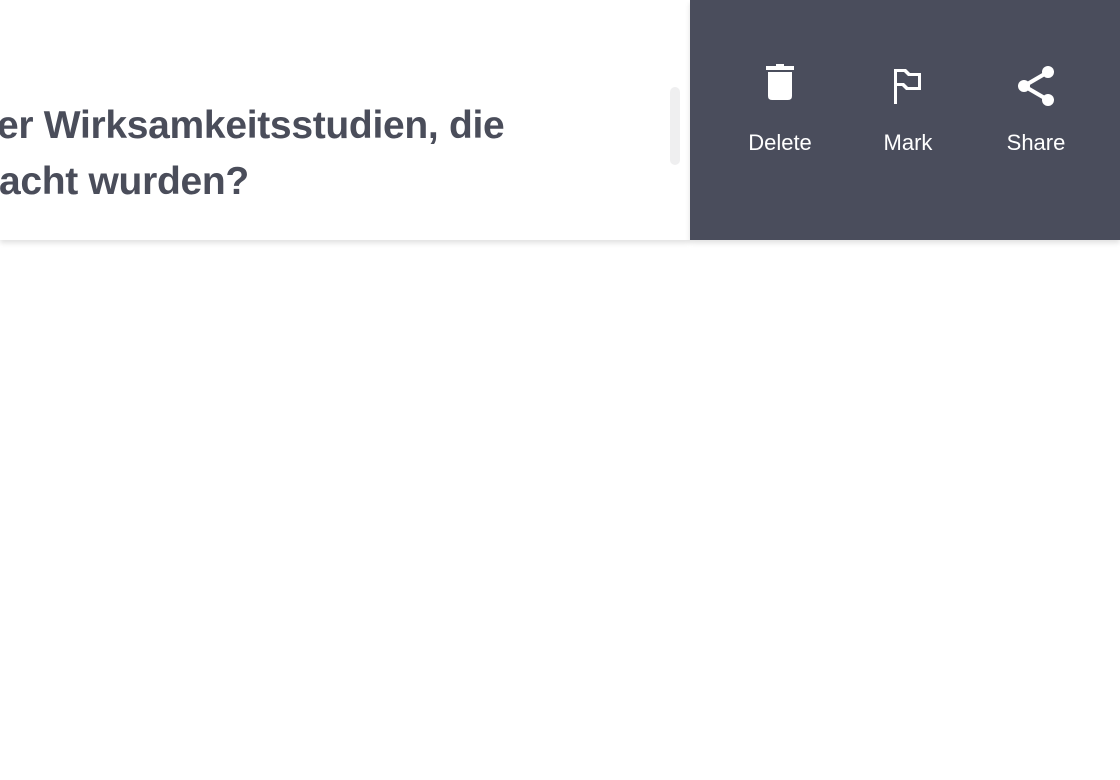 This screenshot has width=1120, height=780. I want to click on scrollbar-thumb, so click(675, 126).